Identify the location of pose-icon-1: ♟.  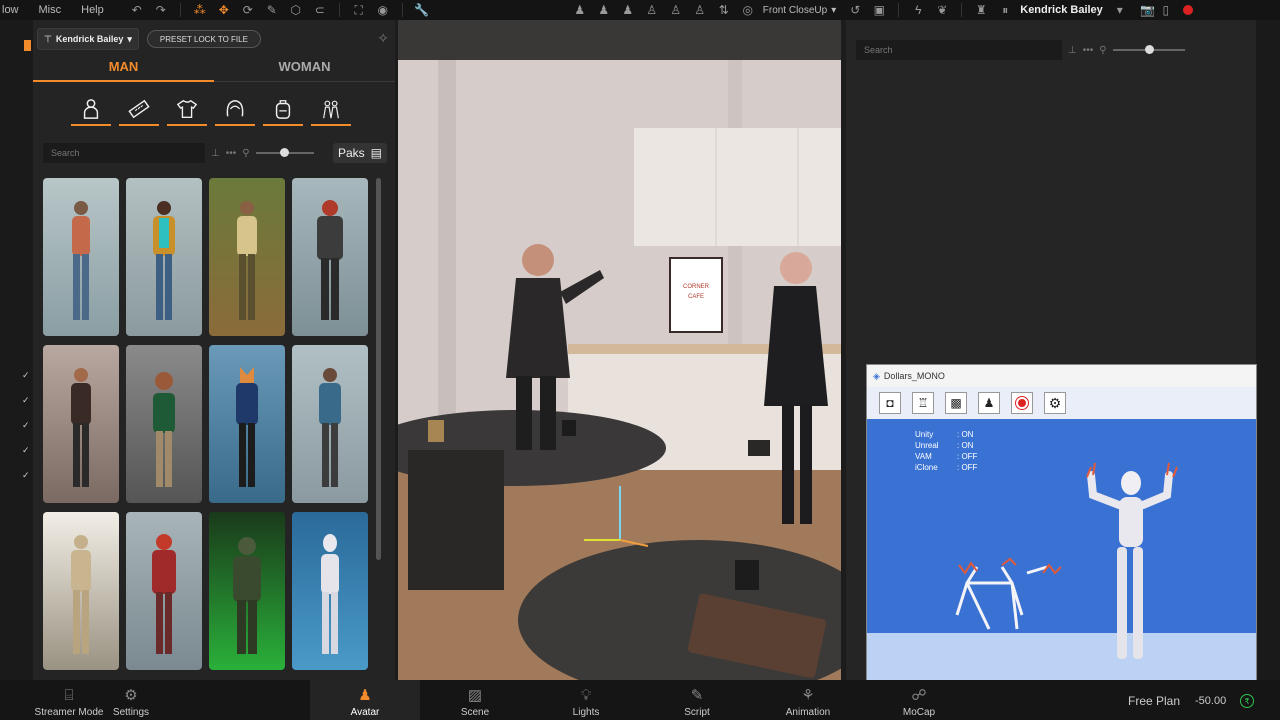
(580, 10).